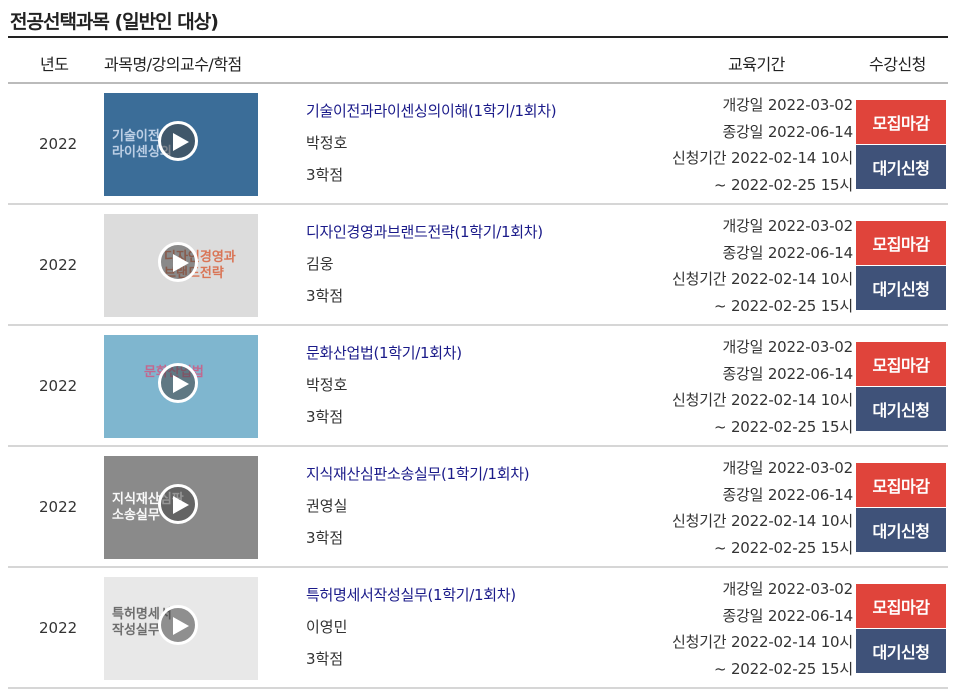 The width and height of the screenshot is (968, 689). I want to click on course-professor: 이영민, so click(327, 627).